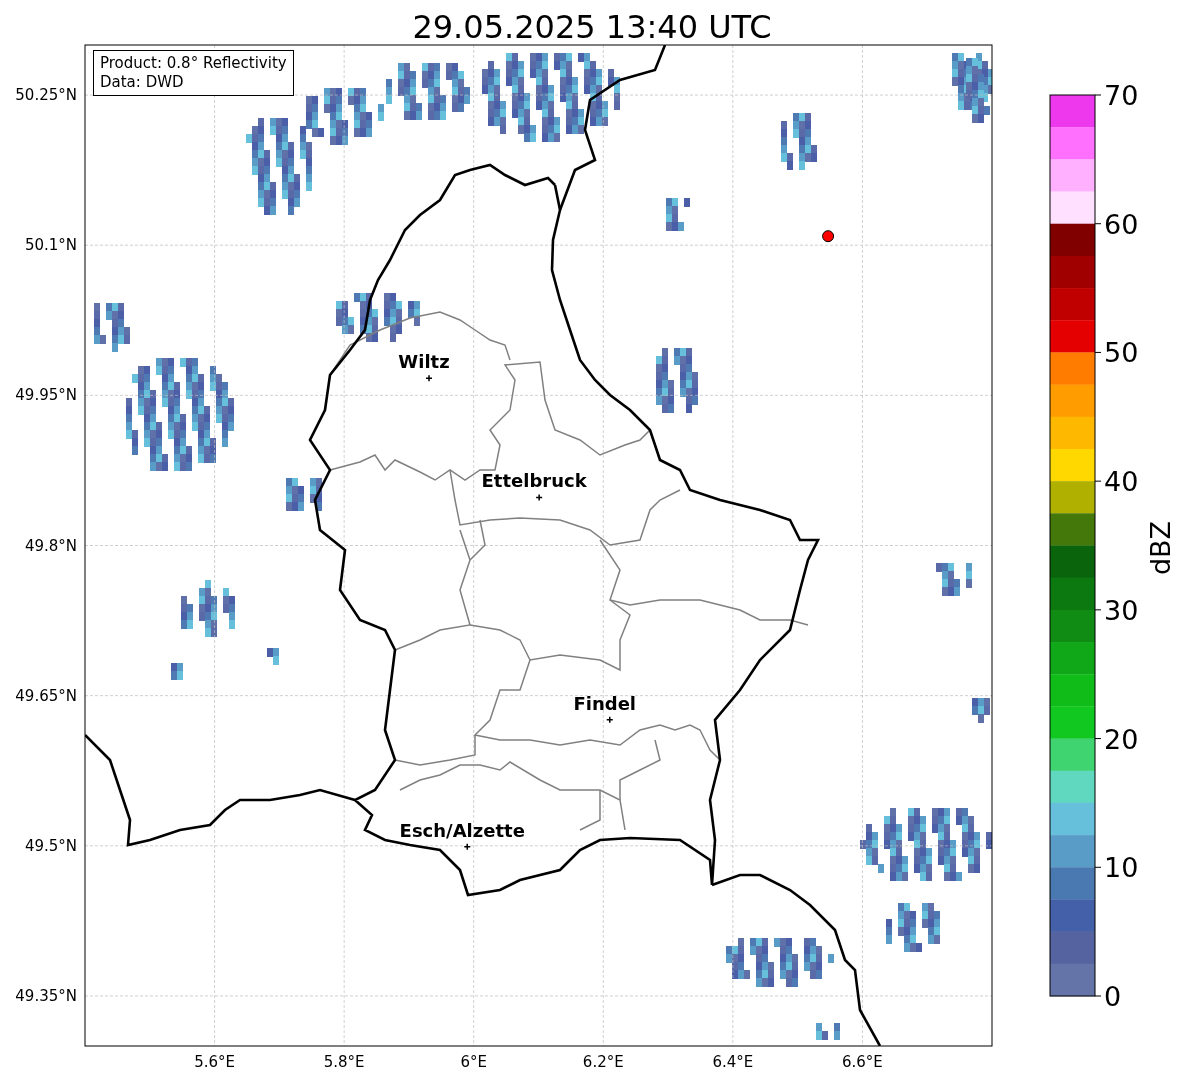 Image resolution: width=1184 pixels, height=1081 pixels. What do you see at coordinates (50, 545) in the screenshot?
I see `axis-tick-label: 49.8°N` at bounding box center [50, 545].